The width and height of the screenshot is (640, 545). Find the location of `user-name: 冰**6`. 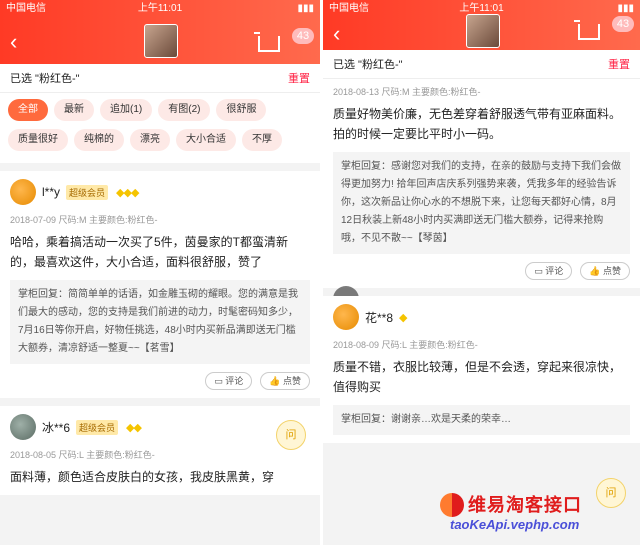

user-name: 冰**6 is located at coordinates (56, 427).